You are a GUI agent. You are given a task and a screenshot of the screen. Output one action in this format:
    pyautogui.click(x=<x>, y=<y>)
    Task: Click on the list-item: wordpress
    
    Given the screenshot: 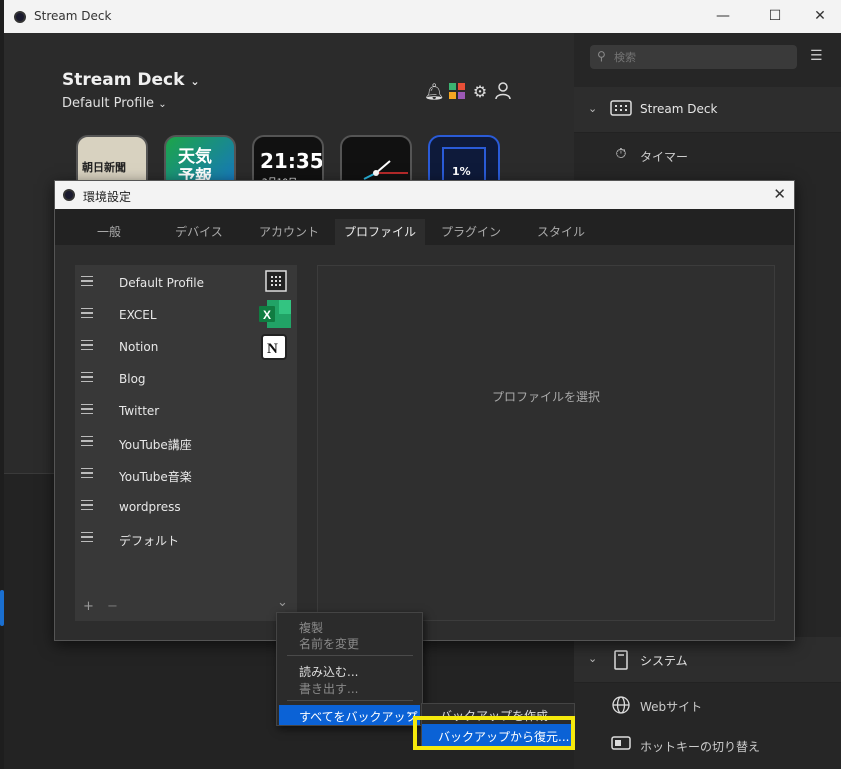 What is the action you would take?
    pyautogui.click(x=186, y=507)
    